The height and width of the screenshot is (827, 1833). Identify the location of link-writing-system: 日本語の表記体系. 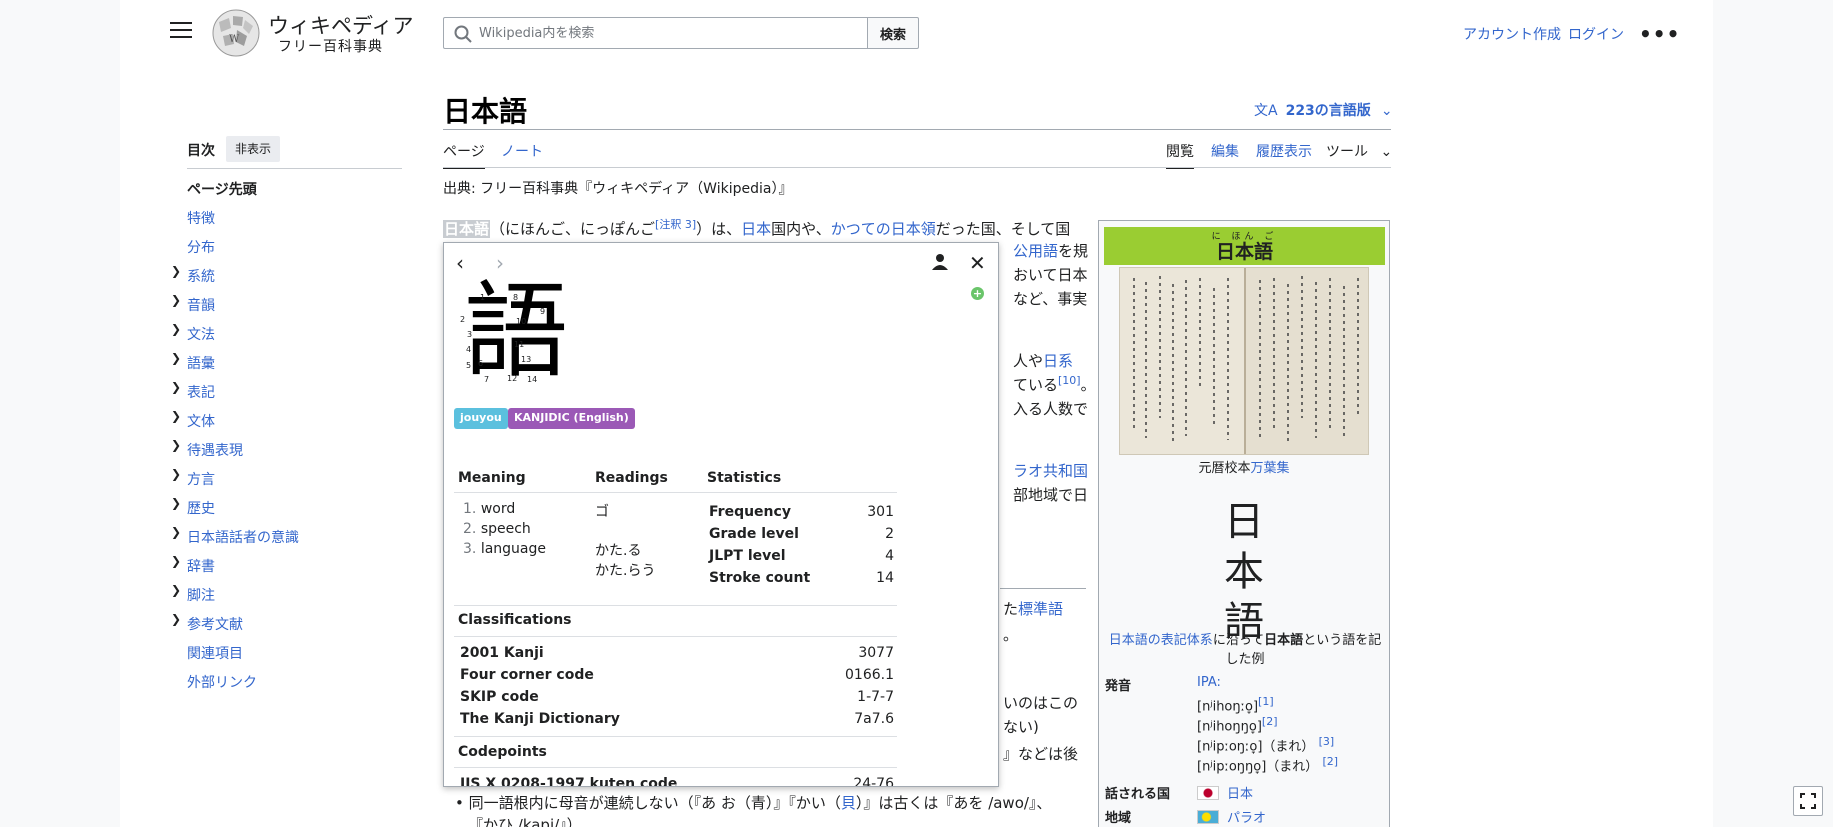
(1161, 640).